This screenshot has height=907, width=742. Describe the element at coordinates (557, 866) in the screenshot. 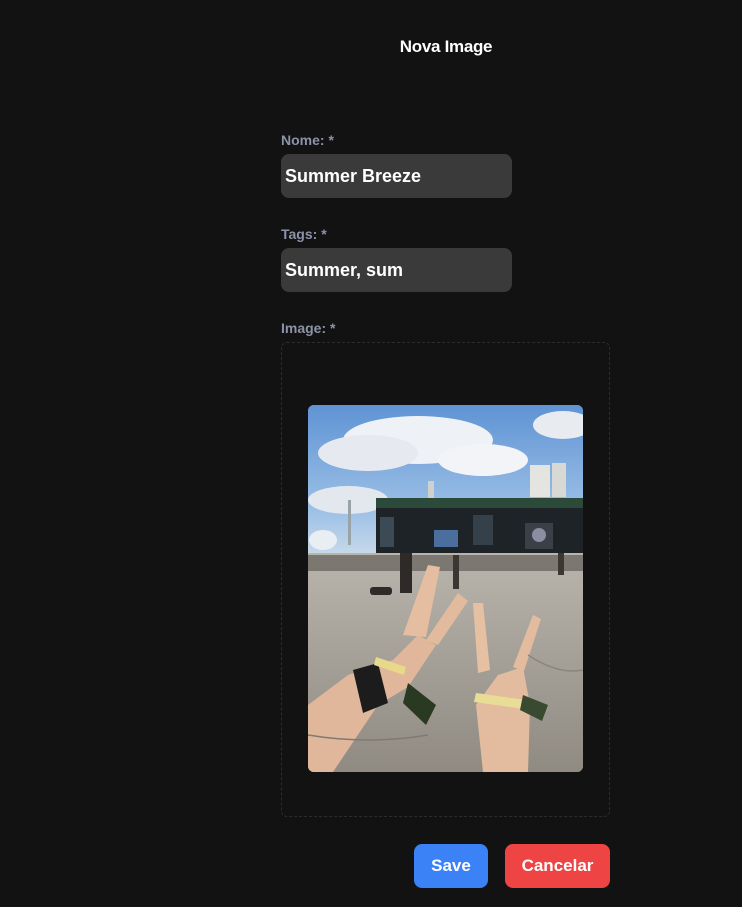

I see `cancel-button: Cancelar` at that location.